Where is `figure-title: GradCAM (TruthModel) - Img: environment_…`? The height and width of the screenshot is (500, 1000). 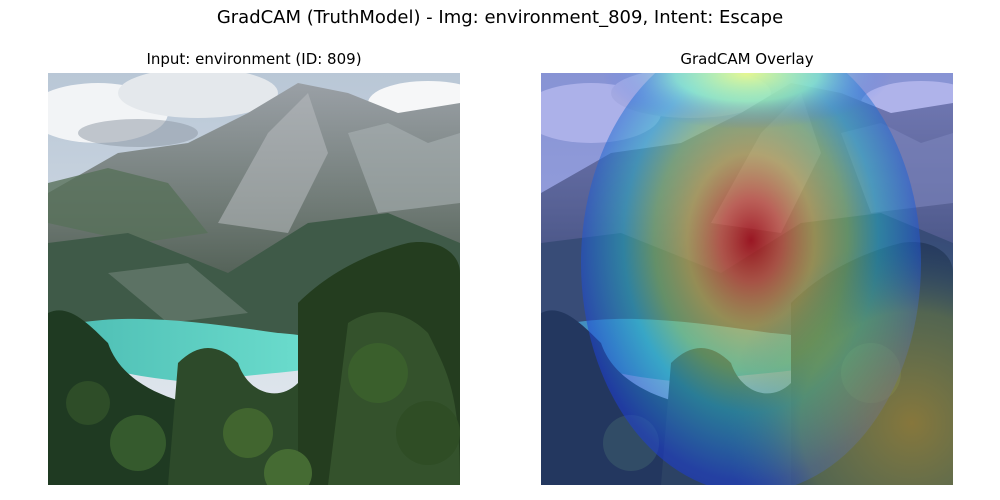 figure-title: GradCAM (TruthModel) - Img: environment_… is located at coordinates (500, 17).